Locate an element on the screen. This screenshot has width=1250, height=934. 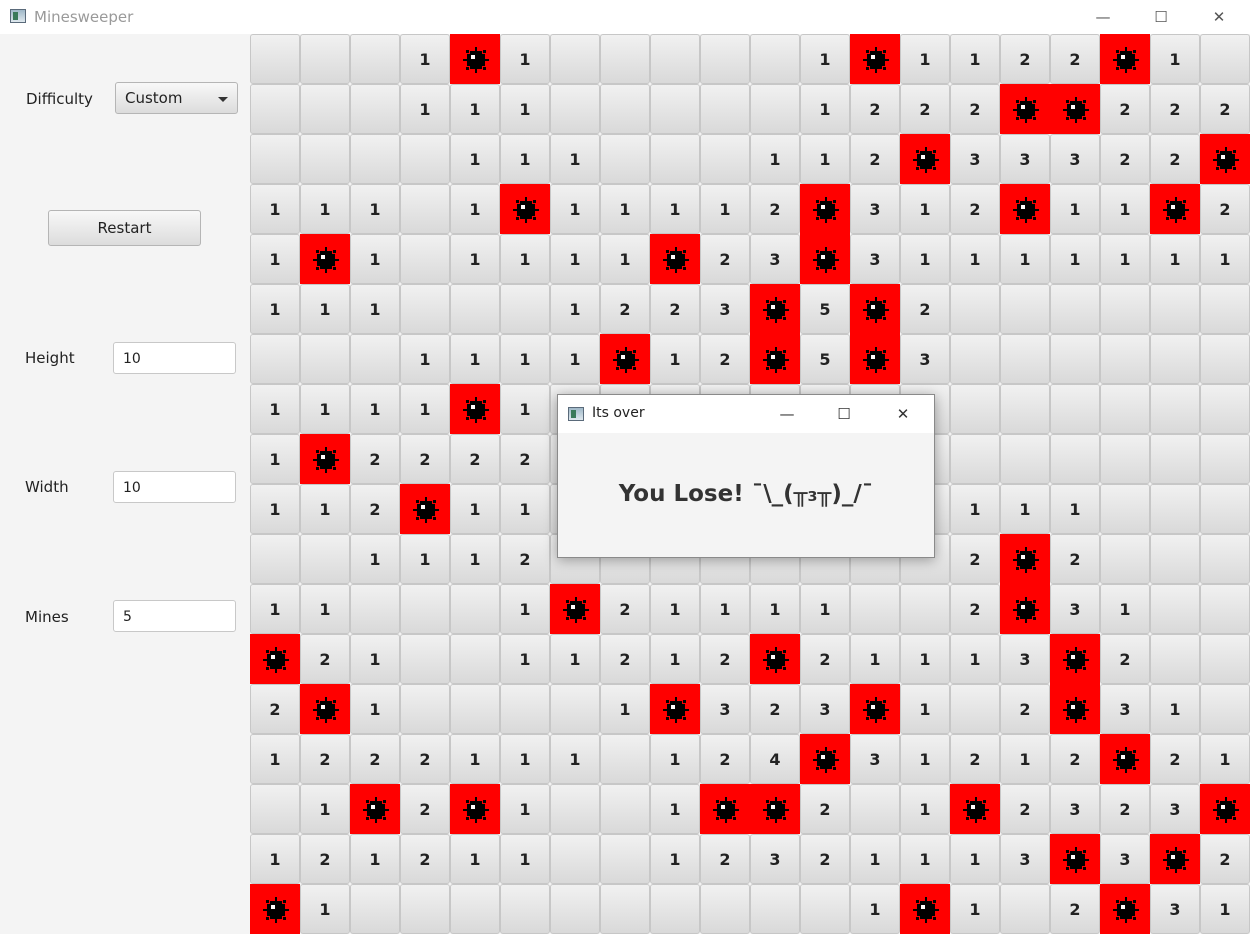
number-cell: 5 is located at coordinates (825, 309).